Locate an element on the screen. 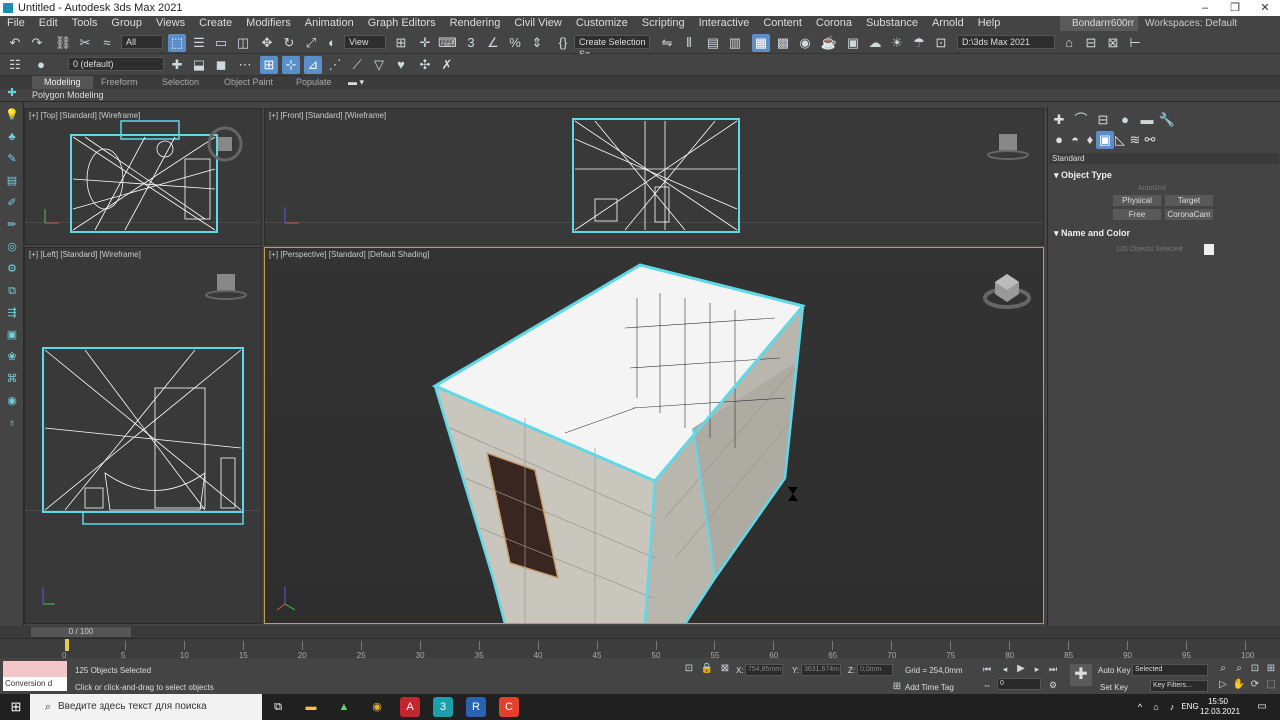  toggle-scene-explorer-icon: ☷ is located at coordinates (15, 65).